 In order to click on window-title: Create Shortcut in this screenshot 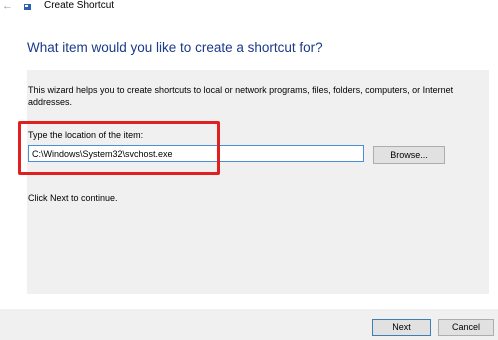, I will do `click(79, 5)`.